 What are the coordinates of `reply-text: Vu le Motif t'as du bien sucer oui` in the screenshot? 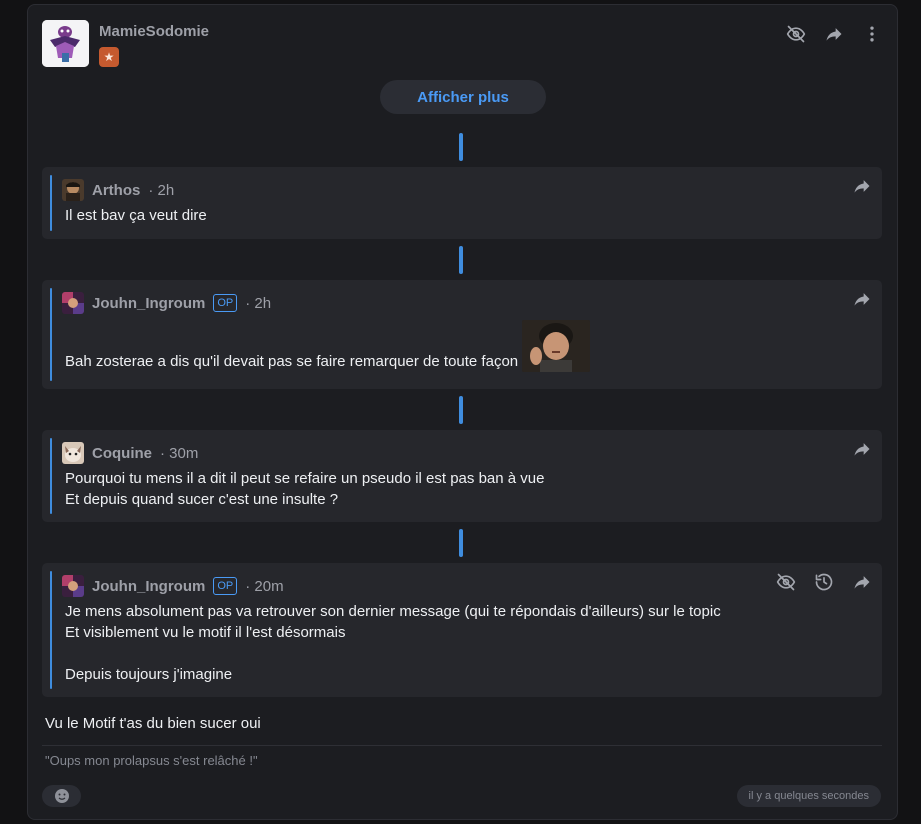 It's located at (153, 723).